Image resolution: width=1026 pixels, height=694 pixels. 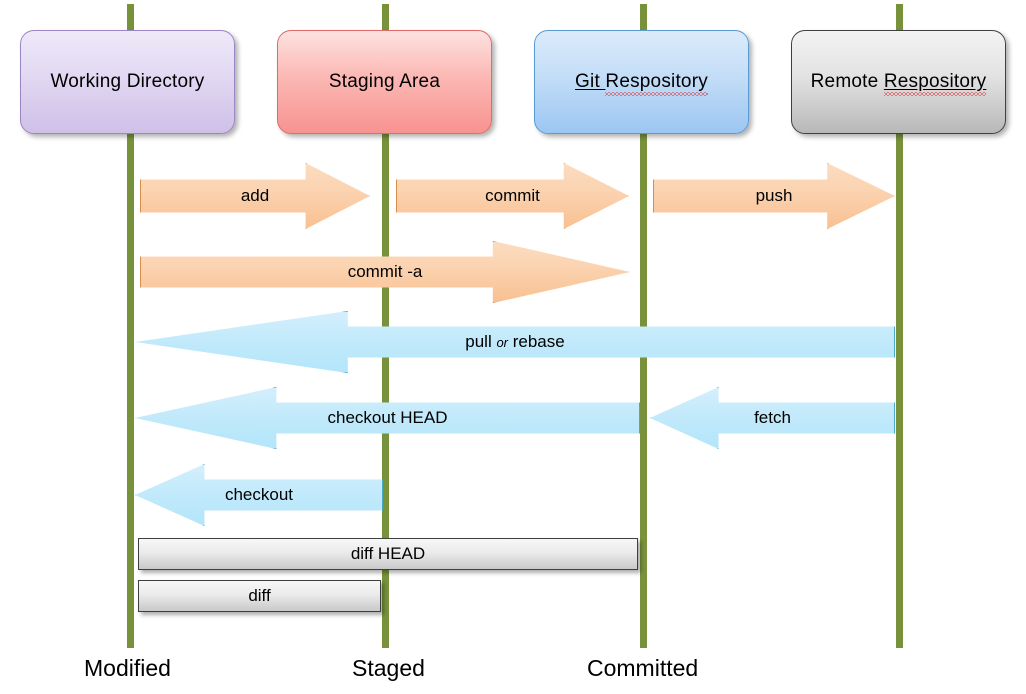 I want to click on arrow-push: push, so click(x=774, y=196).